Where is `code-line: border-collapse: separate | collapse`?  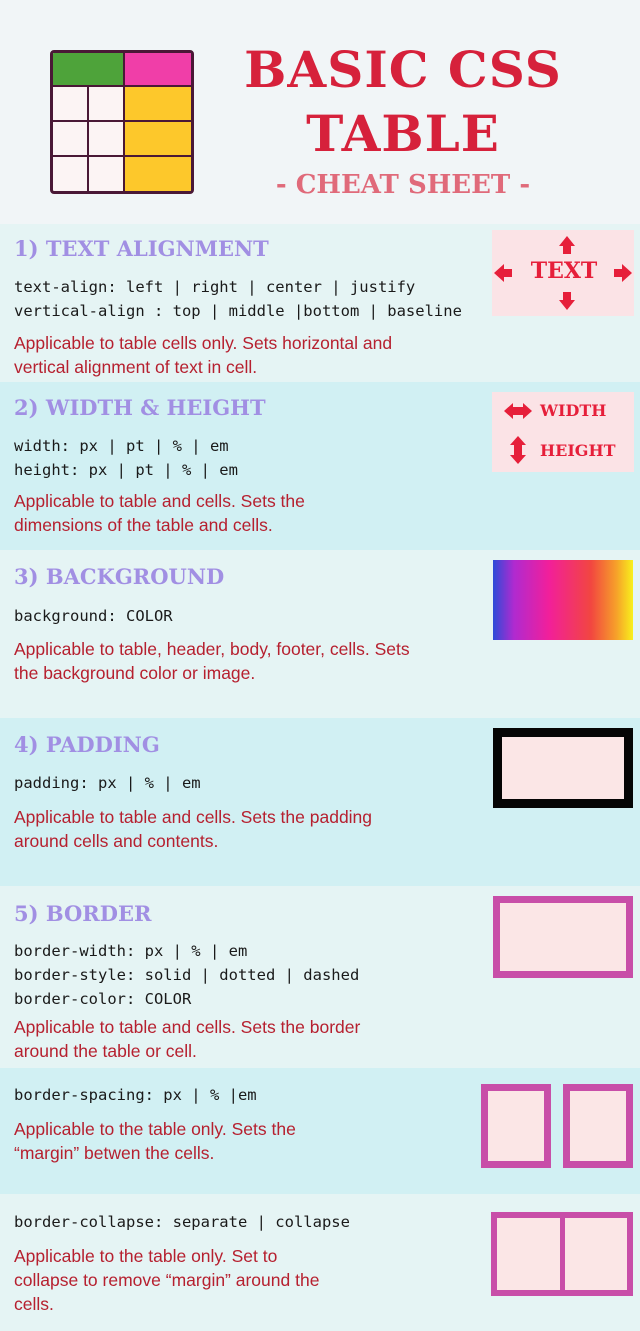
code-line: border-collapse: separate | collapse is located at coordinates (182, 1222).